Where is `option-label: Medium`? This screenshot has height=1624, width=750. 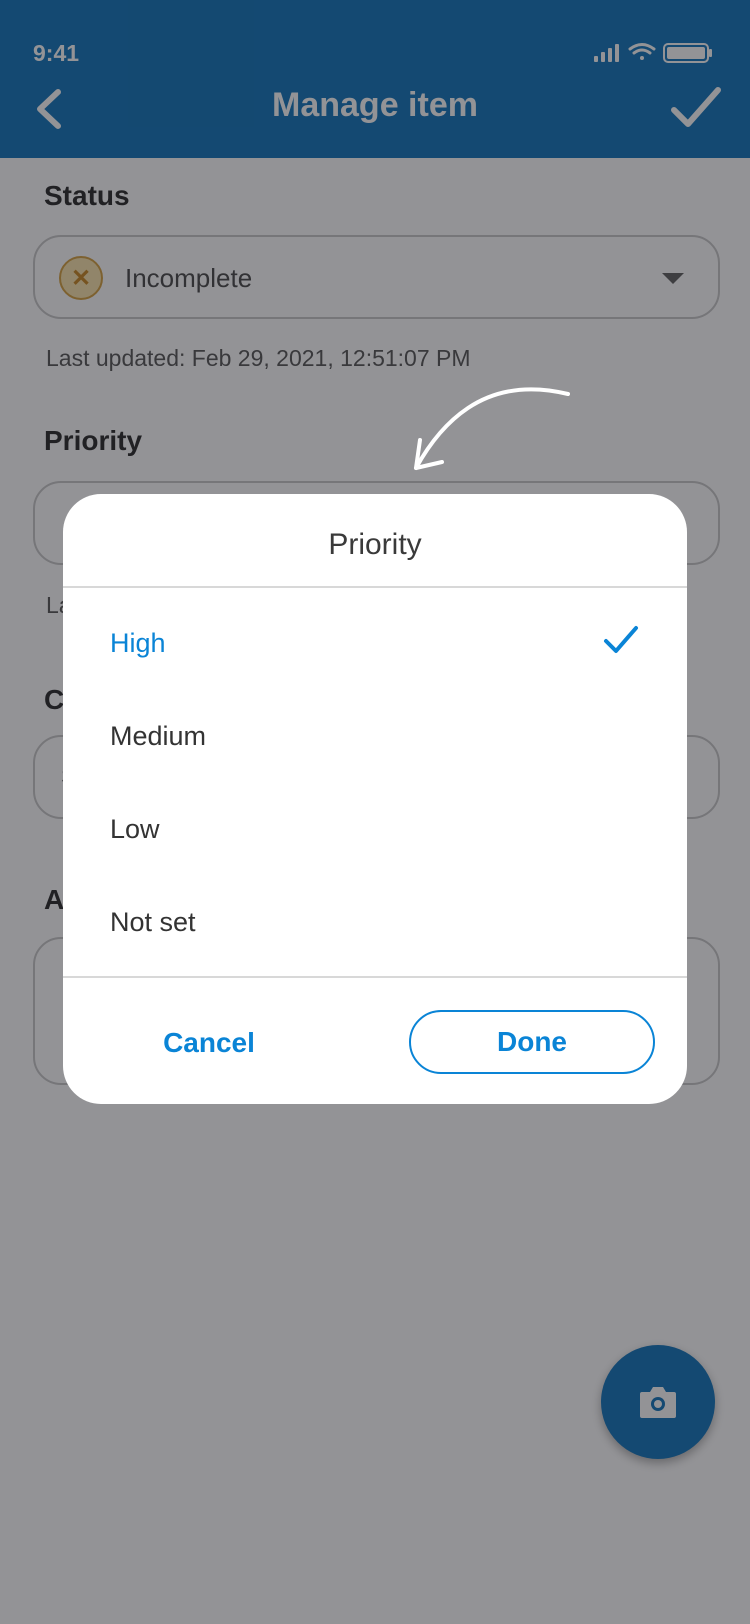
option-label: Medium is located at coordinates (158, 736).